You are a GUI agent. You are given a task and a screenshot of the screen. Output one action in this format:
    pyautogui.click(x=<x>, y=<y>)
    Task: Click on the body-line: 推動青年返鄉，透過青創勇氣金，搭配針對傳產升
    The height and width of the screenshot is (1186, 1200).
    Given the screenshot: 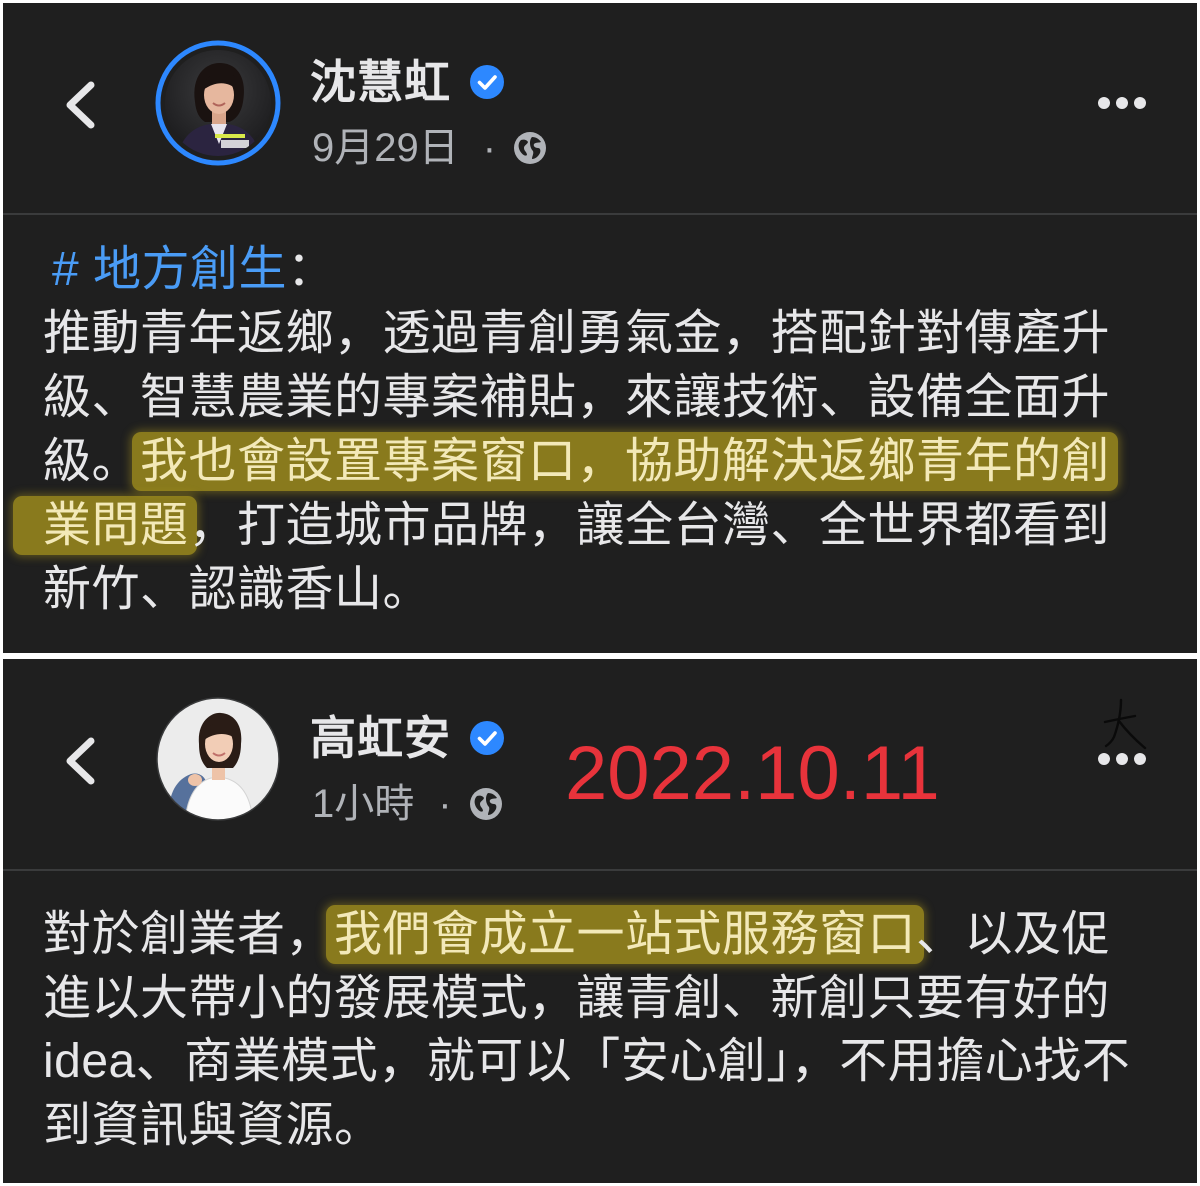 What is the action you would take?
    pyautogui.click(x=576, y=334)
    